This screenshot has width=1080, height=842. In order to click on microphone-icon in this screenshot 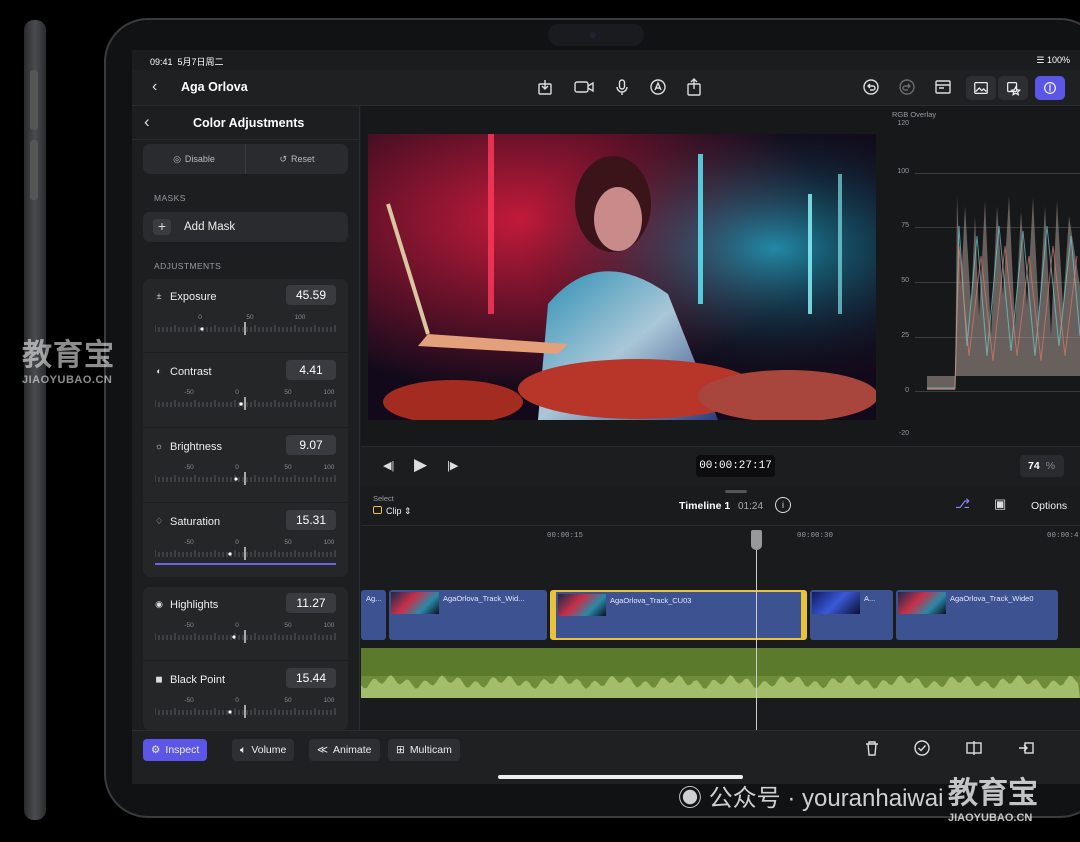, I will do `click(622, 88)`.